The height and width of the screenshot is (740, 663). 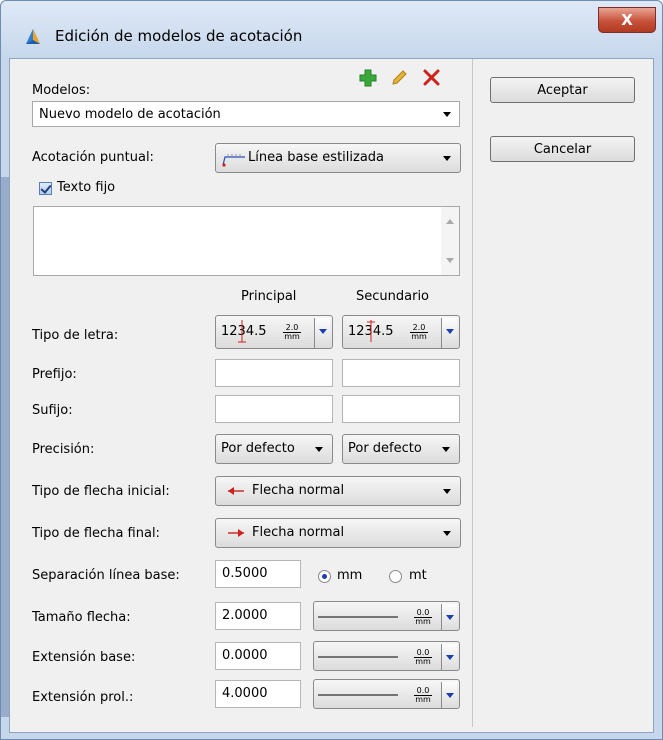 I want to click on close-button: X, so click(x=627, y=20).